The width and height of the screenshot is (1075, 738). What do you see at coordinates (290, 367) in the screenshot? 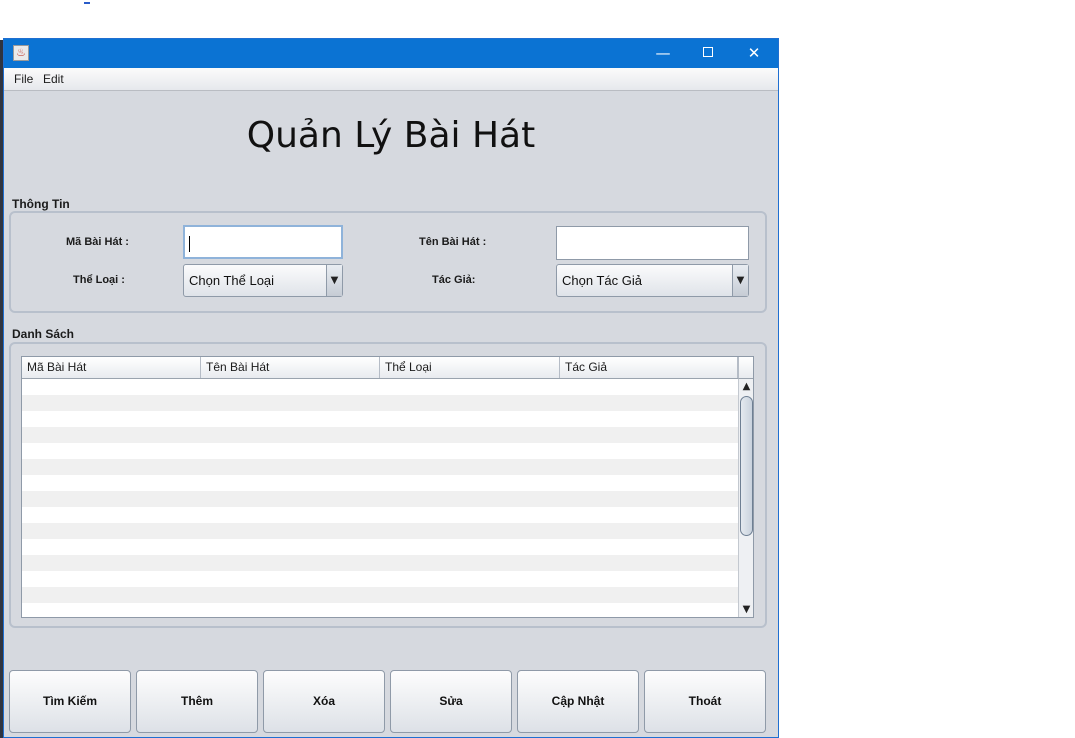
I see `column-header-ten-bai-hat: Tên Bài Hát` at bounding box center [290, 367].